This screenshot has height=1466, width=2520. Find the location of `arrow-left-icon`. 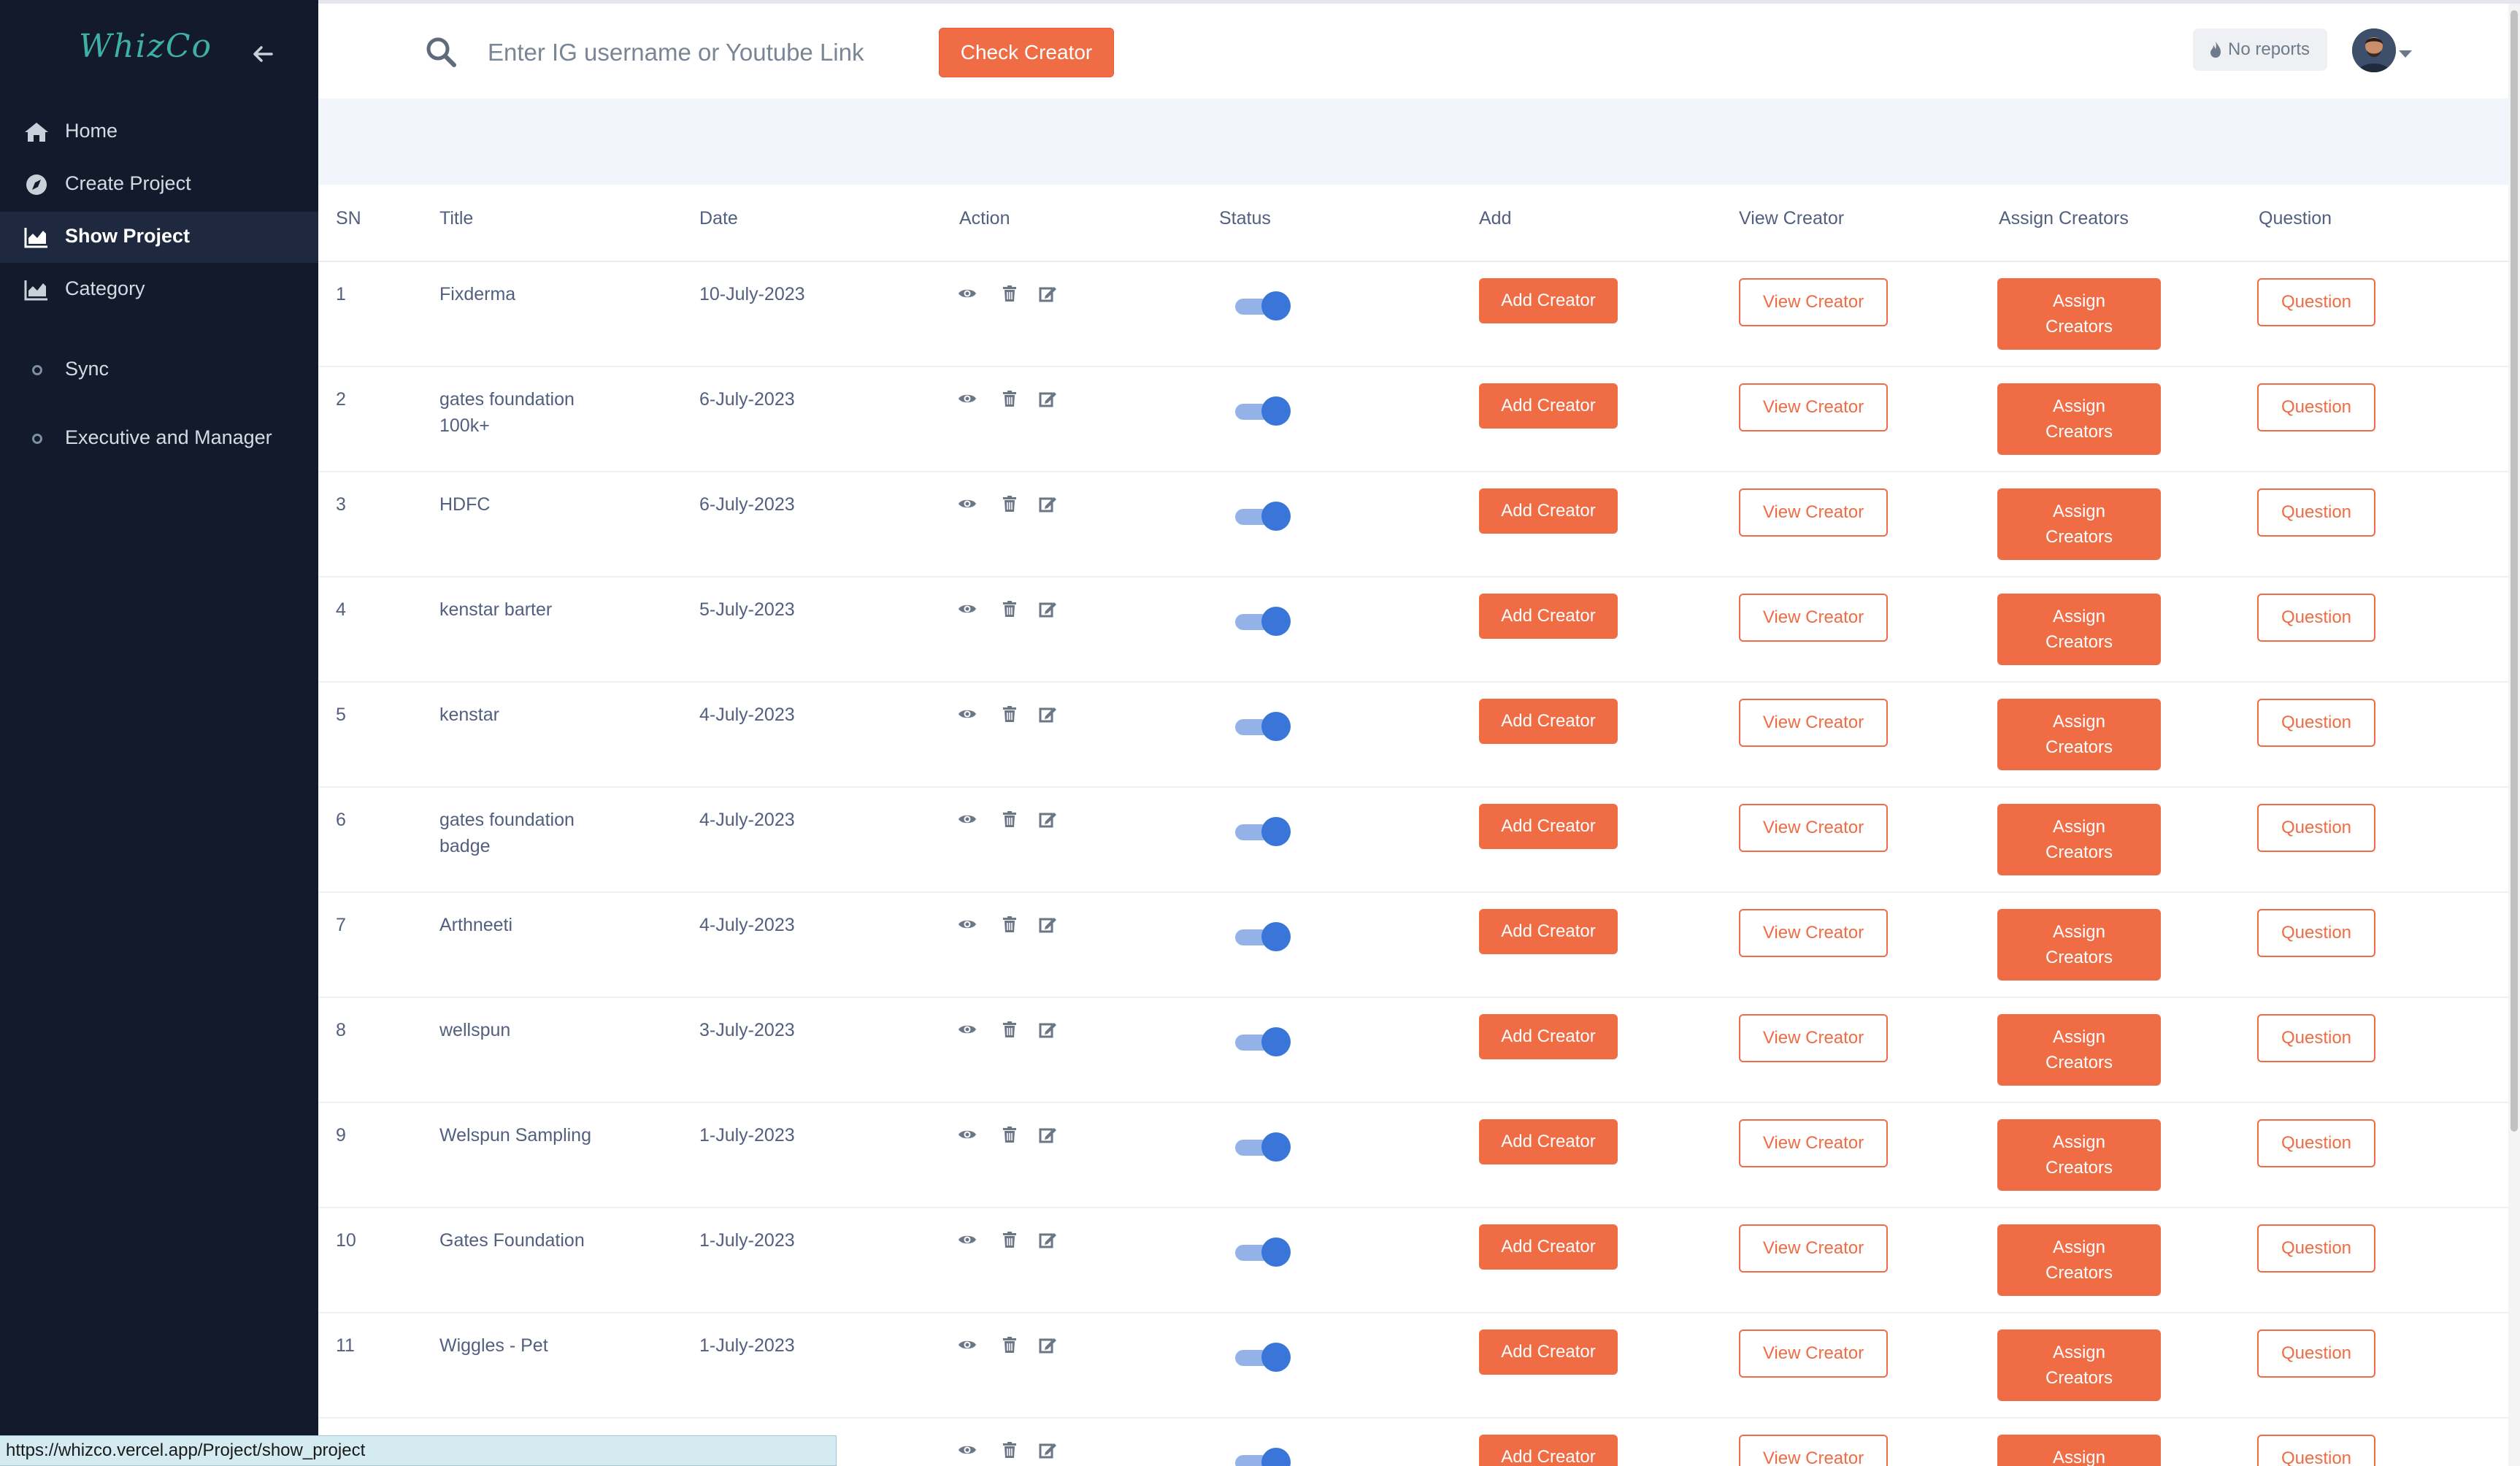

arrow-left-icon is located at coordinates (262, 54).